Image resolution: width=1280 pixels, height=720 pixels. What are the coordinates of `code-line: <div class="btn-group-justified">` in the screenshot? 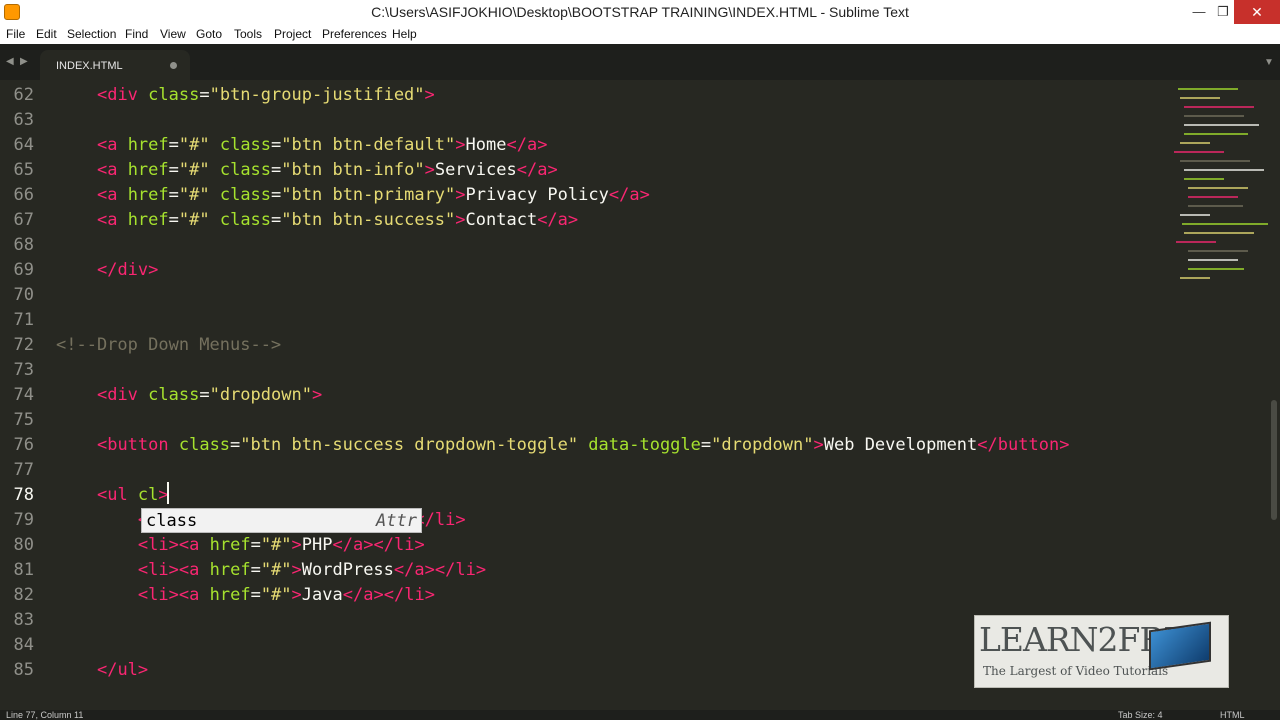 It's located at (245, 95).